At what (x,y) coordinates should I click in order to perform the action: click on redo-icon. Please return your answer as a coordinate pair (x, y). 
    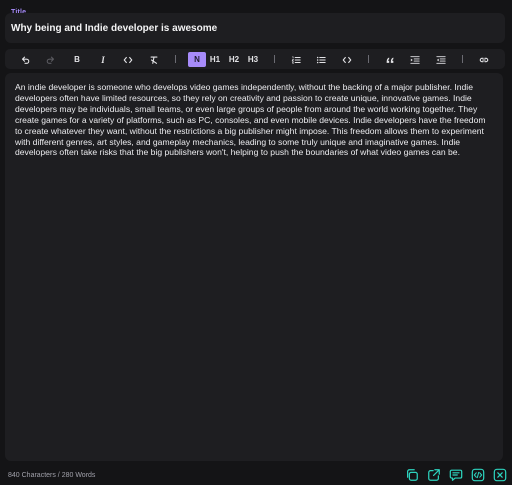
    Looking at the image, I should click on (50, 60).